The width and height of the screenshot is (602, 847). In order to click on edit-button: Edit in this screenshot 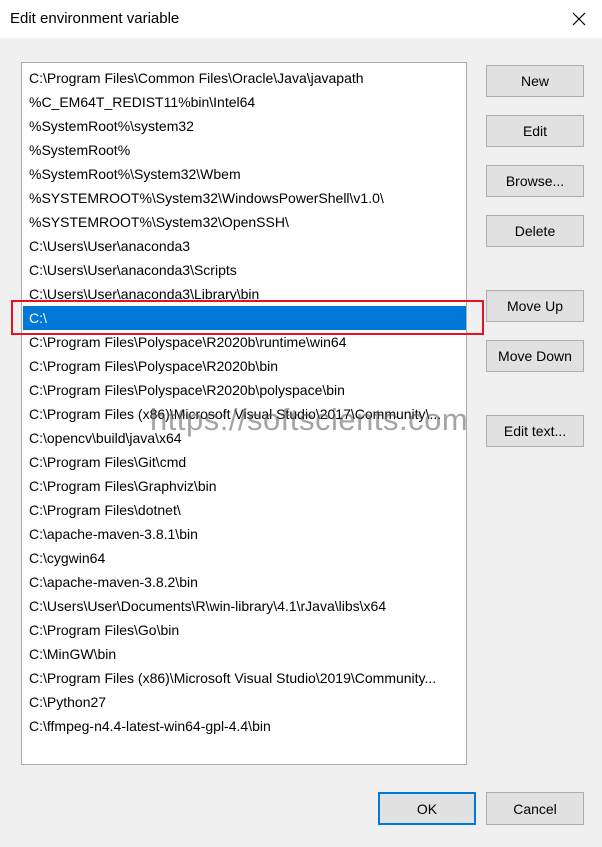, I will do `click(535, 131)`.